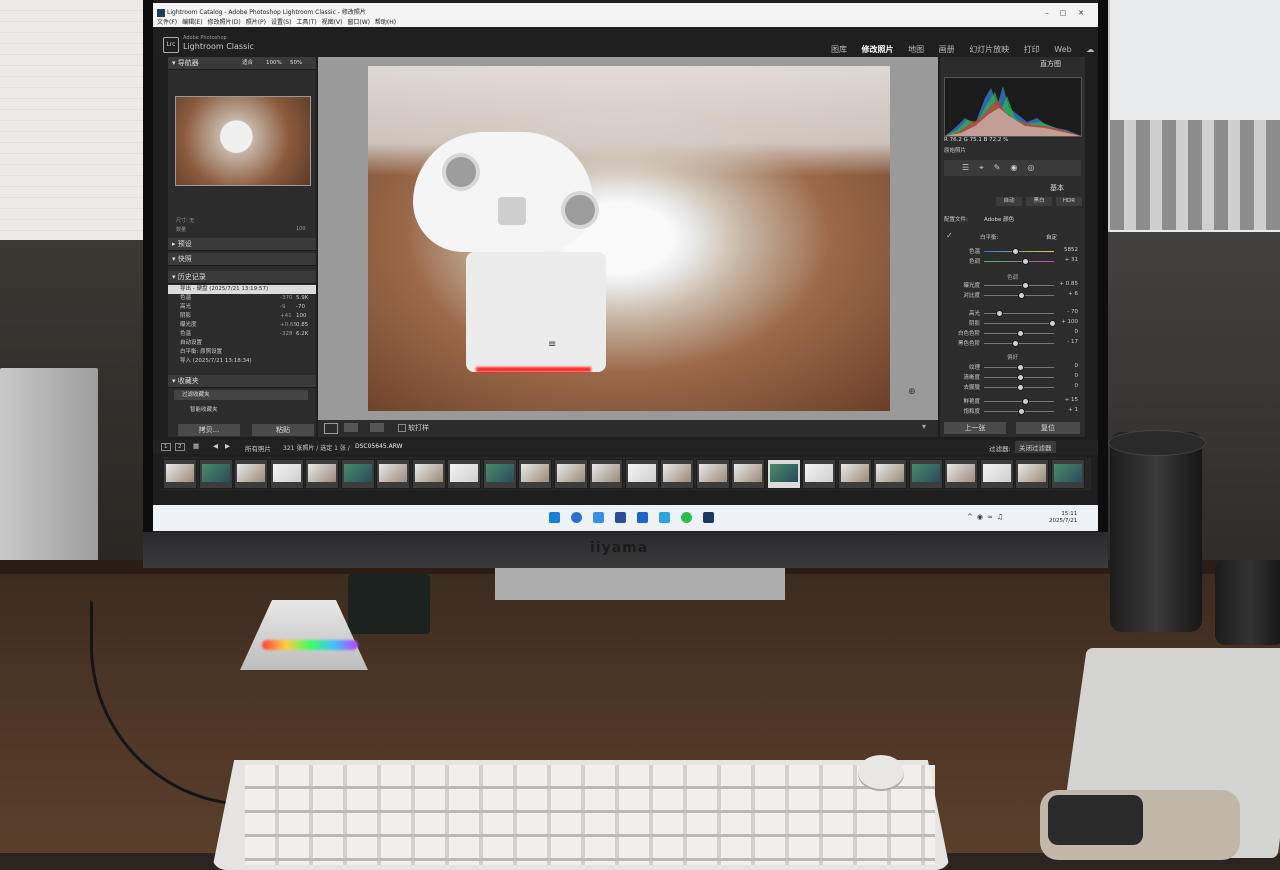  I want to click on slider-value: + 15, so click(1067, 400).